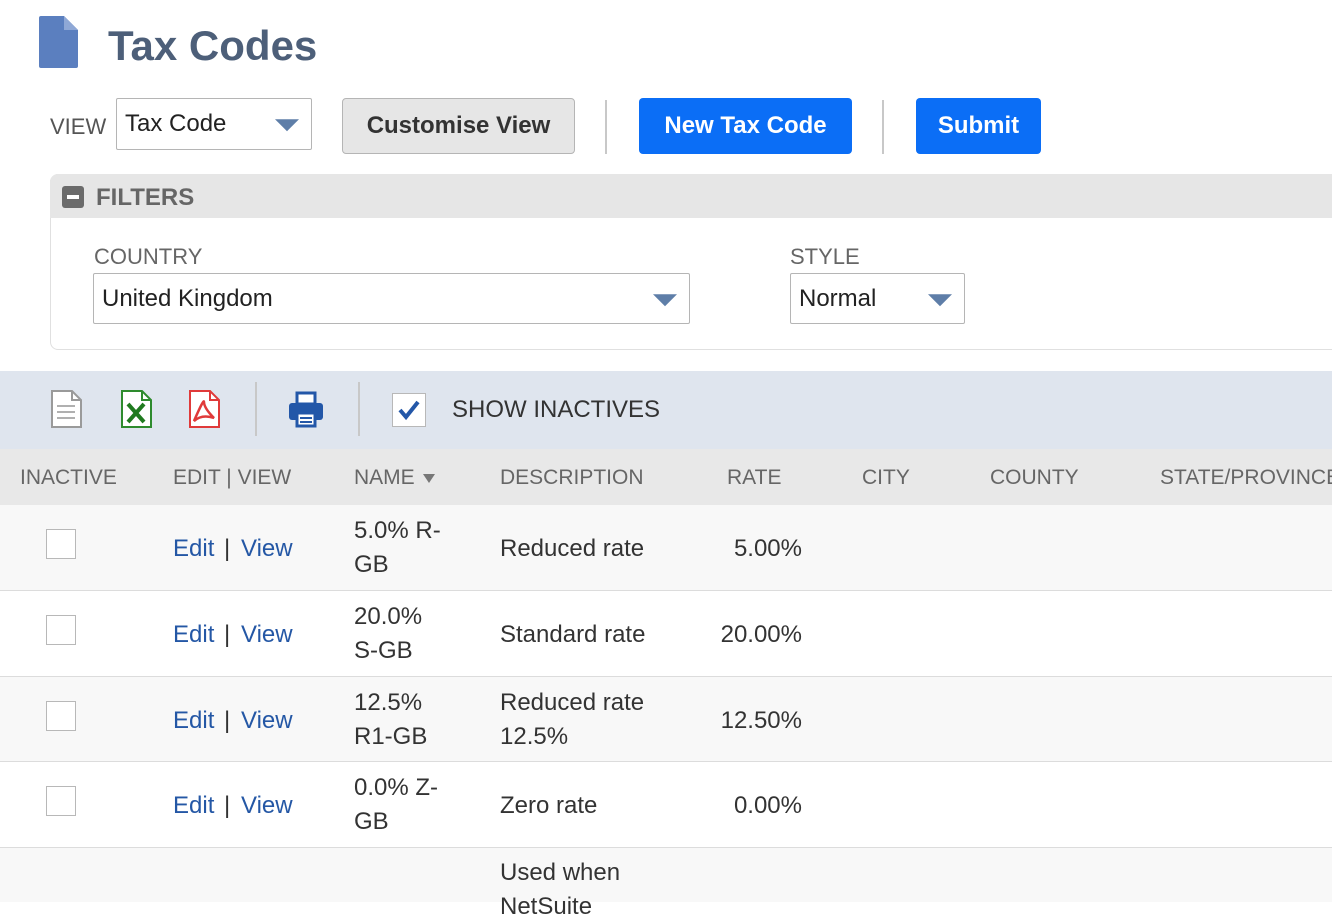 This screenshot has width=1332, height=924. What do you see at coordinates (384, 477) in the screenshot?
I see `column-header-name-label: NAME` at bounding box center [384, 477].